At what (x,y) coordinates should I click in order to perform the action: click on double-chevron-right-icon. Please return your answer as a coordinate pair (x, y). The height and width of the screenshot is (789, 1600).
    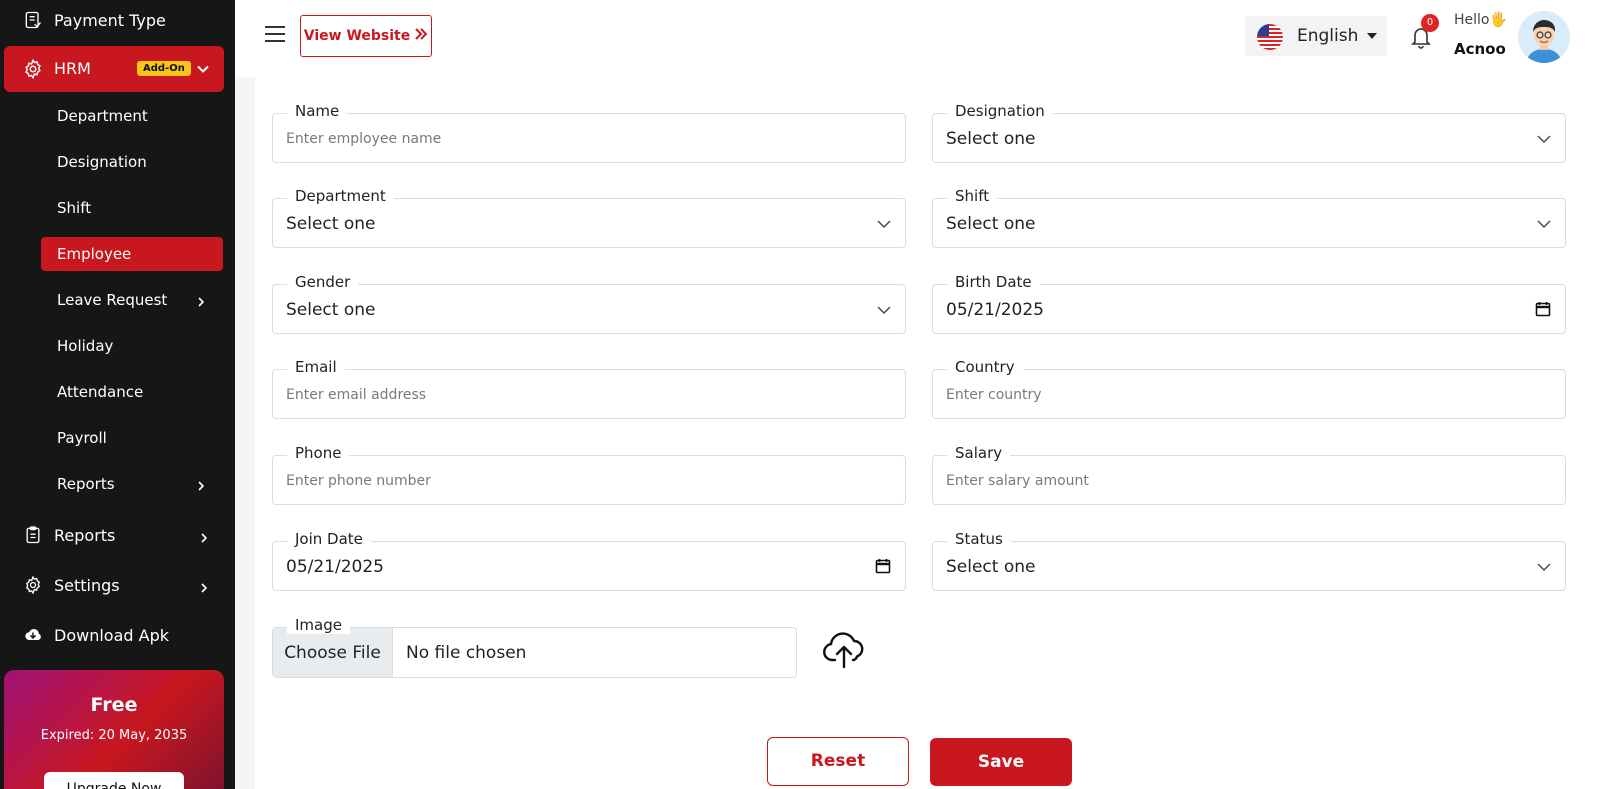
    Looking at the image, I should click on (421, 36).